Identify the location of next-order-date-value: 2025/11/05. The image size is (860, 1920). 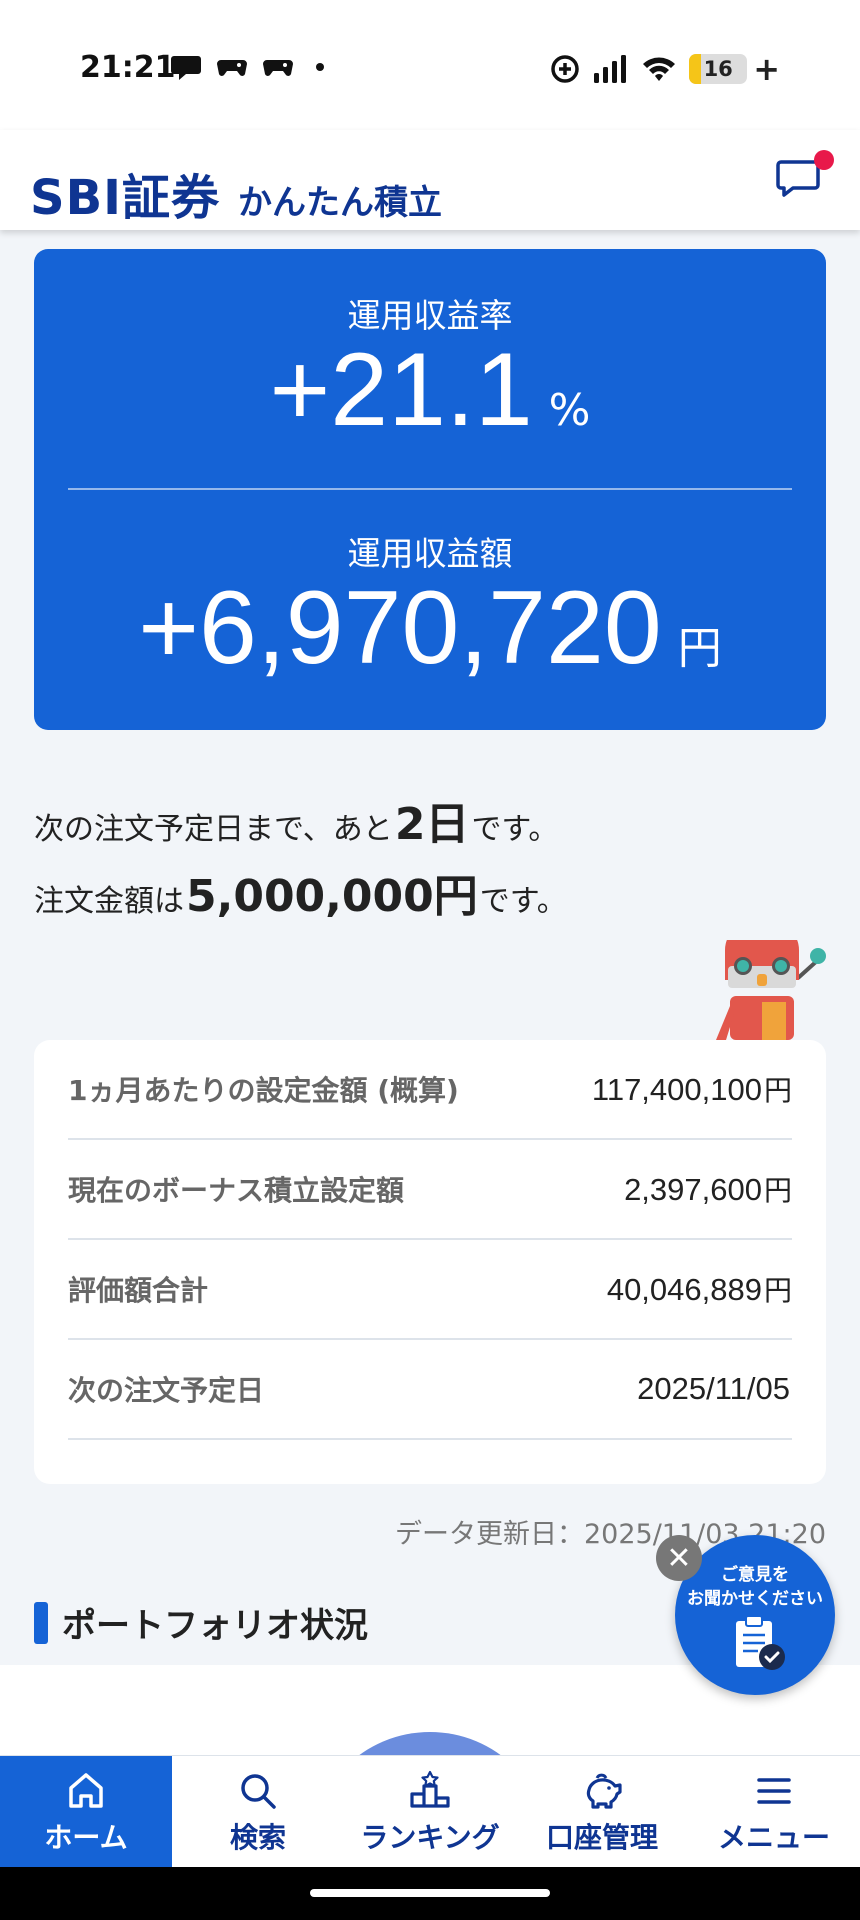
(714, 1389).